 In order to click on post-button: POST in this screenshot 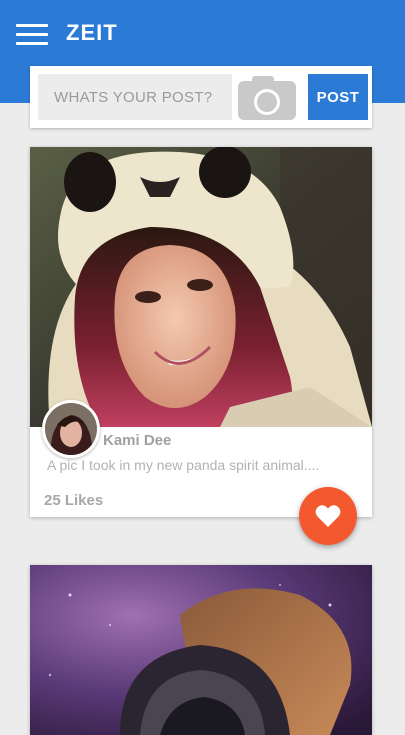, I will do `click(338, 97)`.